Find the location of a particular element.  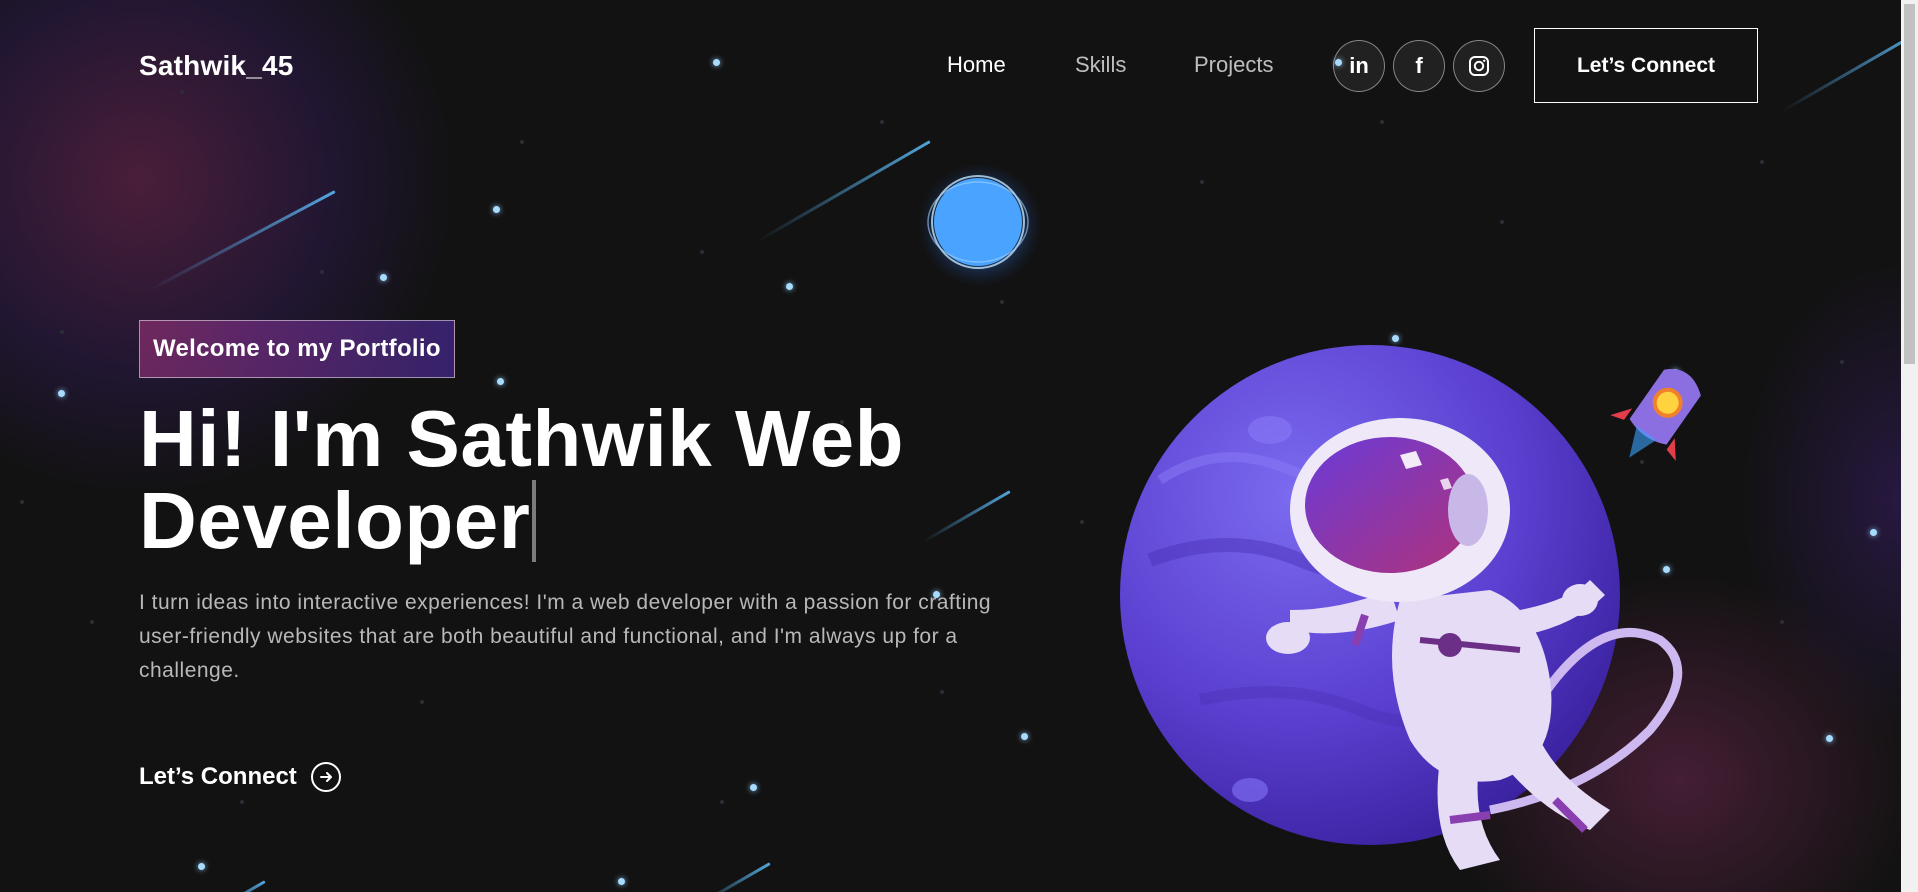

lets-connect-cta-button: Let’s Connect is located at coordinates (240, 777).